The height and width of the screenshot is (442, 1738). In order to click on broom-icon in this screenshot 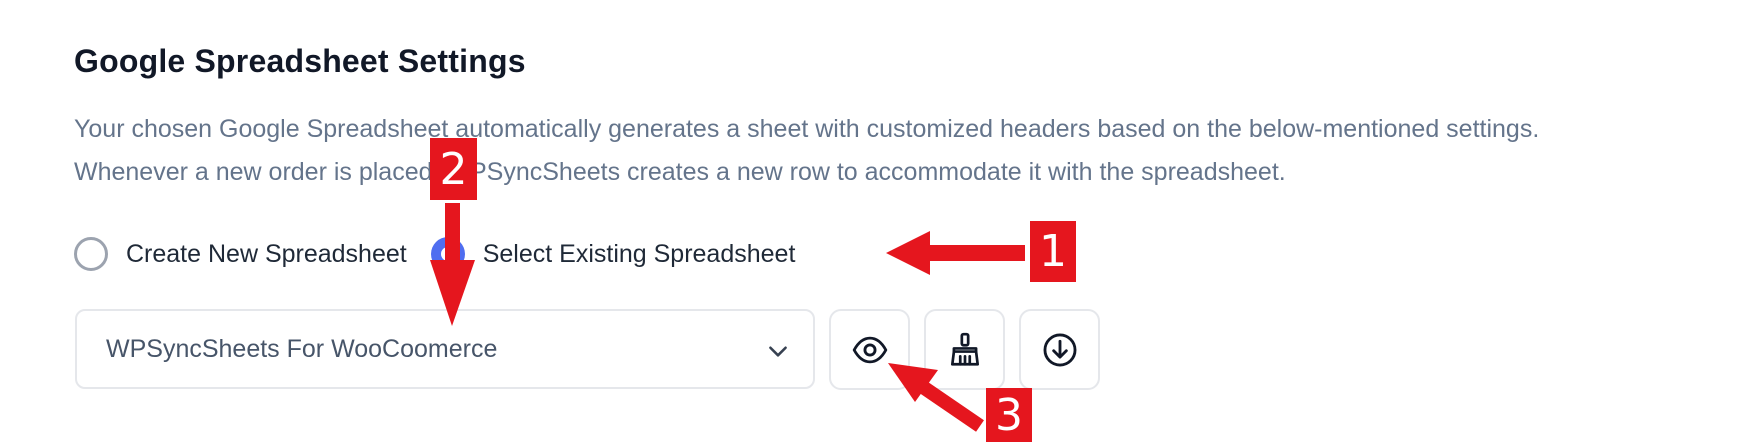, I will do `click(964, 349)`.